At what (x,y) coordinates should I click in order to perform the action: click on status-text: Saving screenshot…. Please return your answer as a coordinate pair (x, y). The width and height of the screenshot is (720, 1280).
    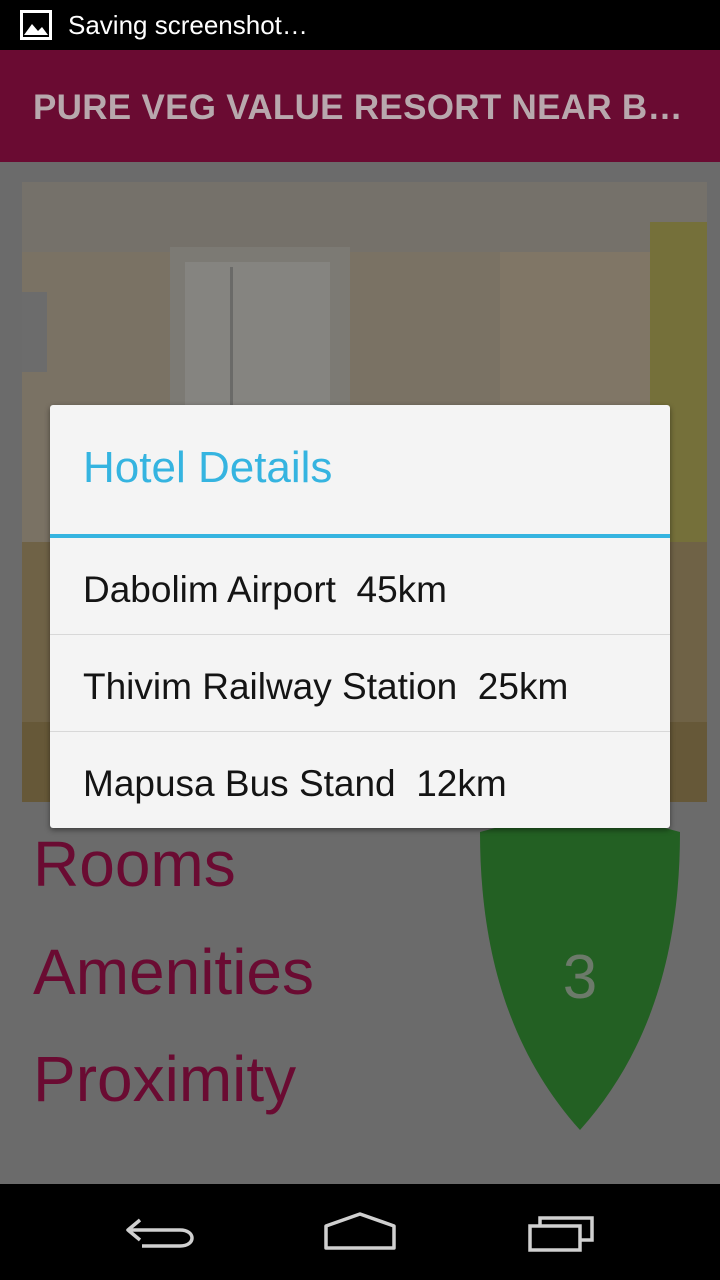
    Looking at the image, I should click on (188, 25).